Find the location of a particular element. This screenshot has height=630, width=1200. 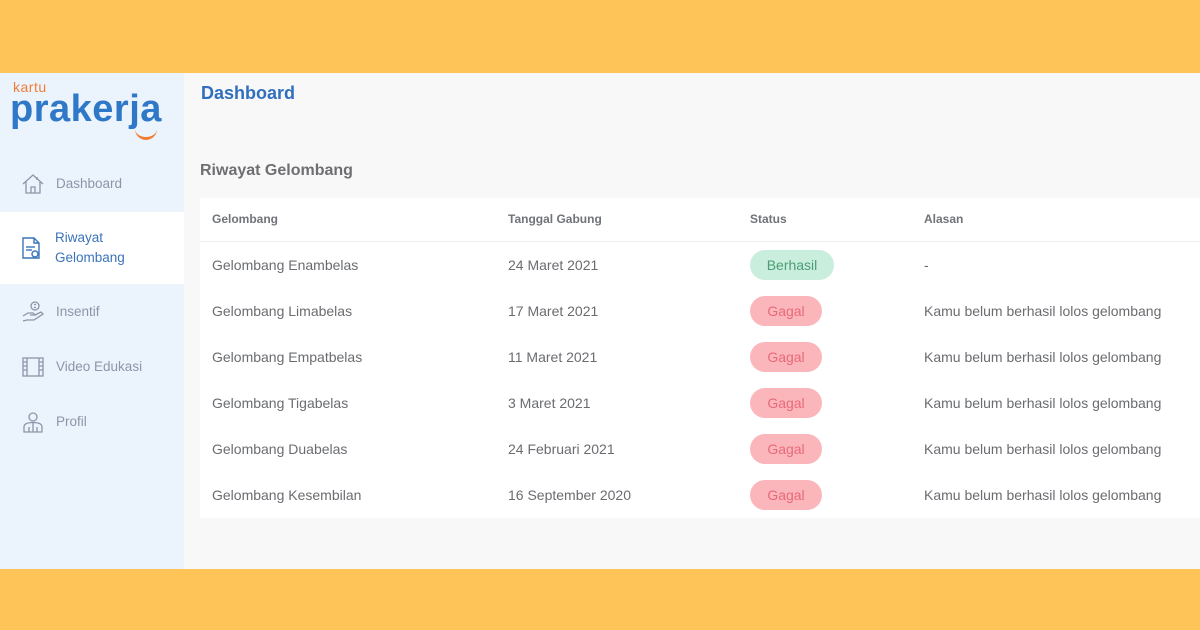

sidebar-item-label: Profil is located at coordinates (71, 421).